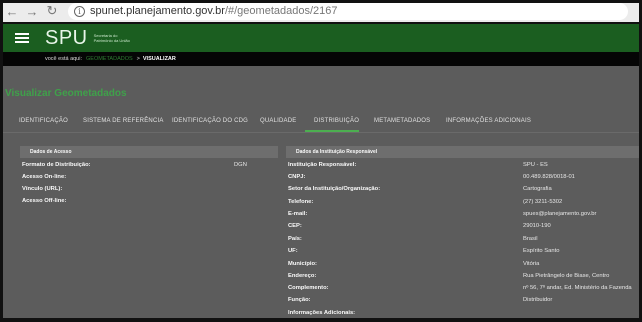  What do you see at coordinates (12, 11) in the screenshot?
I see `back-arrow-icon: ←` at bounding box center [12, 11].